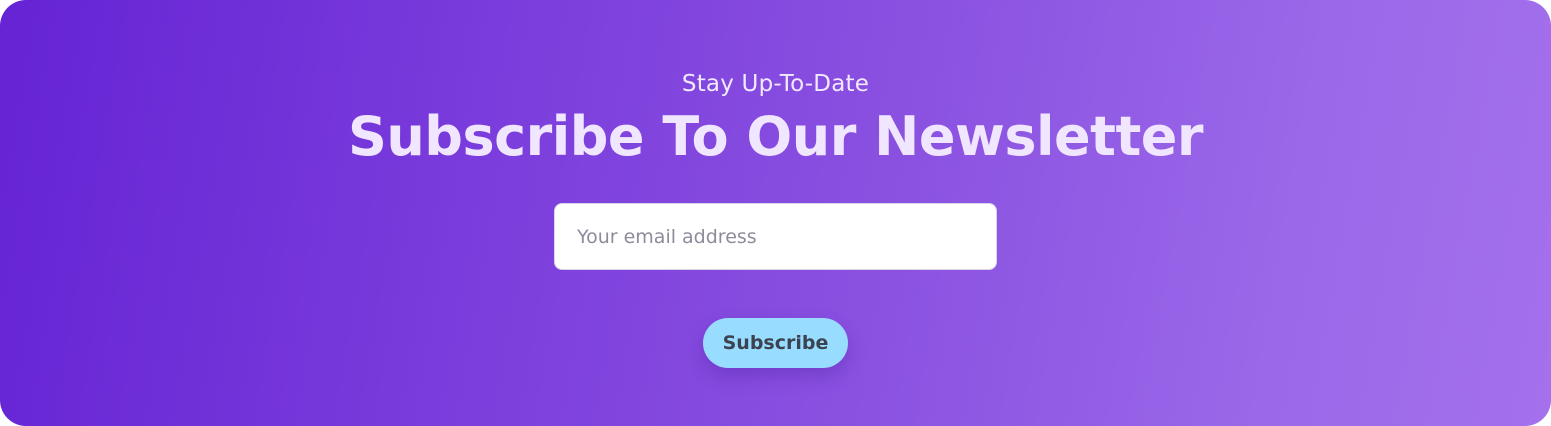 The image size is (1551, 426). I want to click on newsletter-eyebrow: Stay Up-To-Date, so click(775, 84).